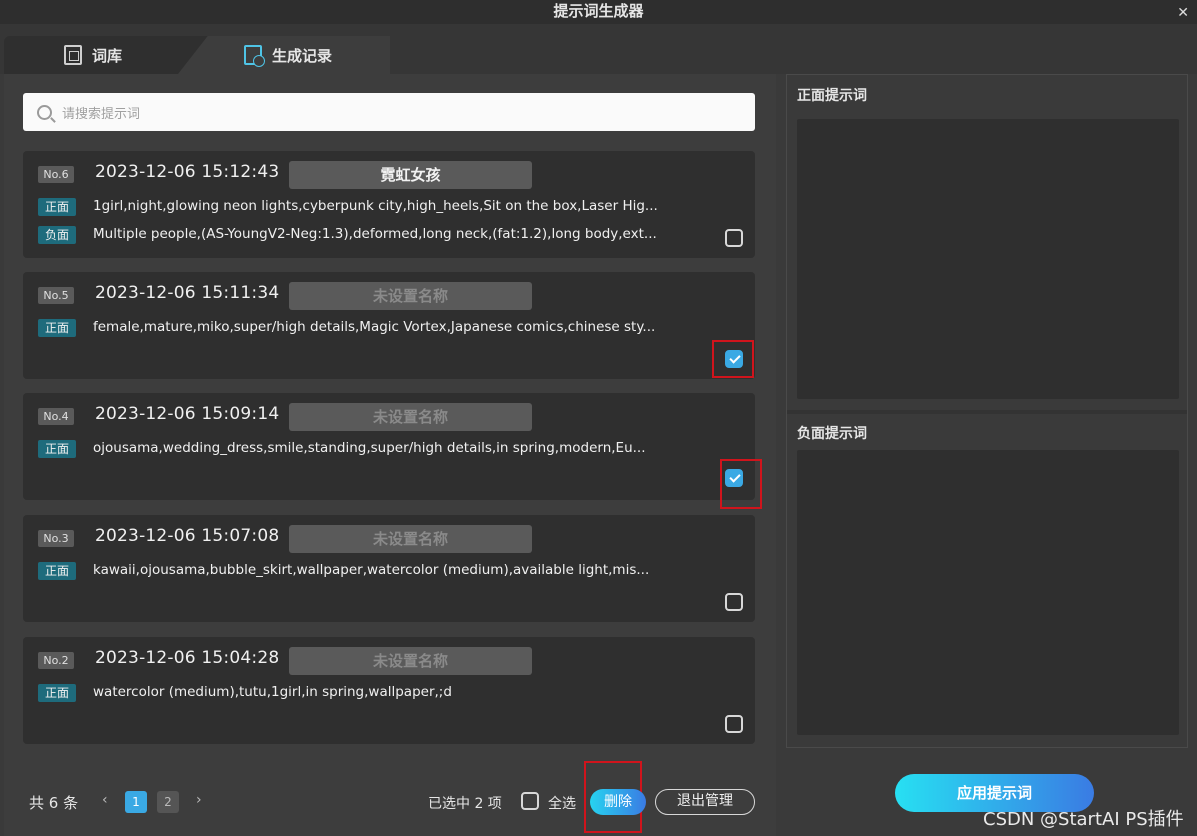 The height and width of the screenshot is (836, 1197). Describe the element at coordinates (389, 112) in the screenshot. I see `search-field: 请搜索提示词` at that location.